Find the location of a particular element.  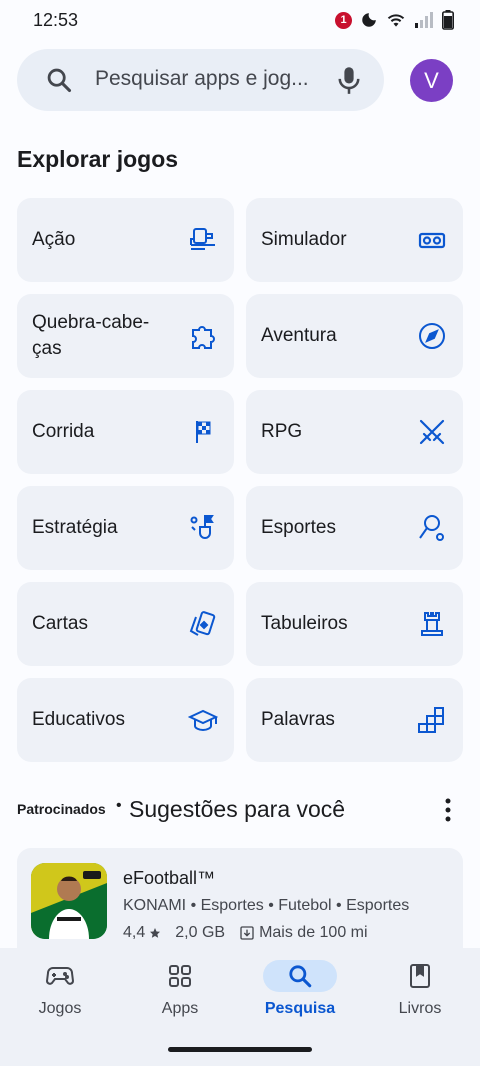

status-icons: 1 is located at coordinates (394, 20).